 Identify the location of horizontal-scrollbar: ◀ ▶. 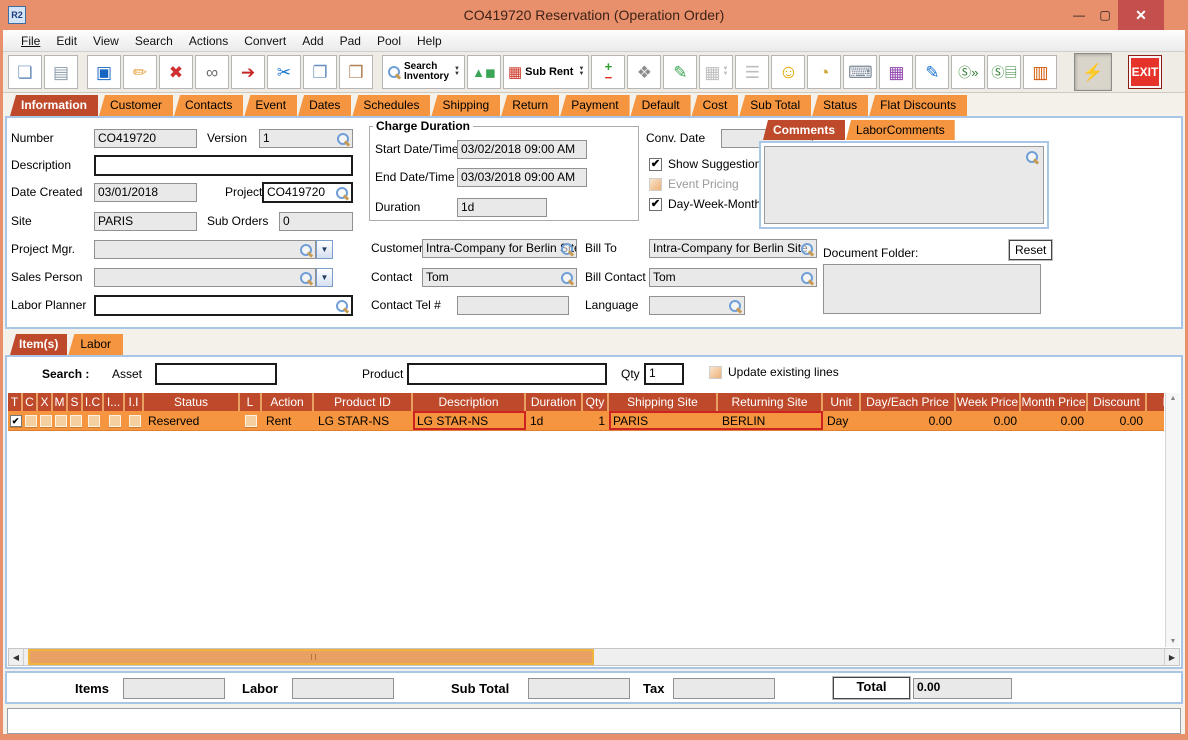
(594, 657).